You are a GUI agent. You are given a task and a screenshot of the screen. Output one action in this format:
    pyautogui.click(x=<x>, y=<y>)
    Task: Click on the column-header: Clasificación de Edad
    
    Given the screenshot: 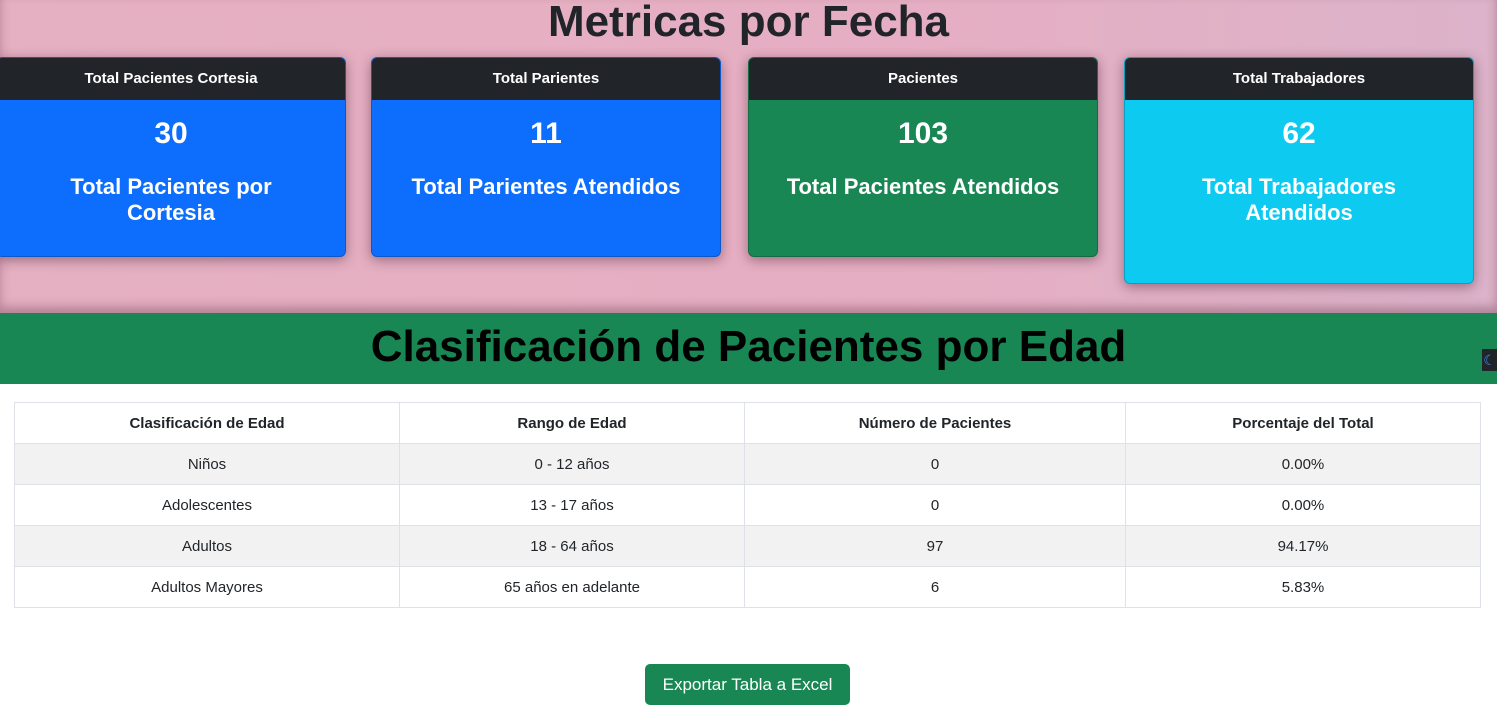 What is the action you would take?
    pyautogui.click(x=207, y=423)
    